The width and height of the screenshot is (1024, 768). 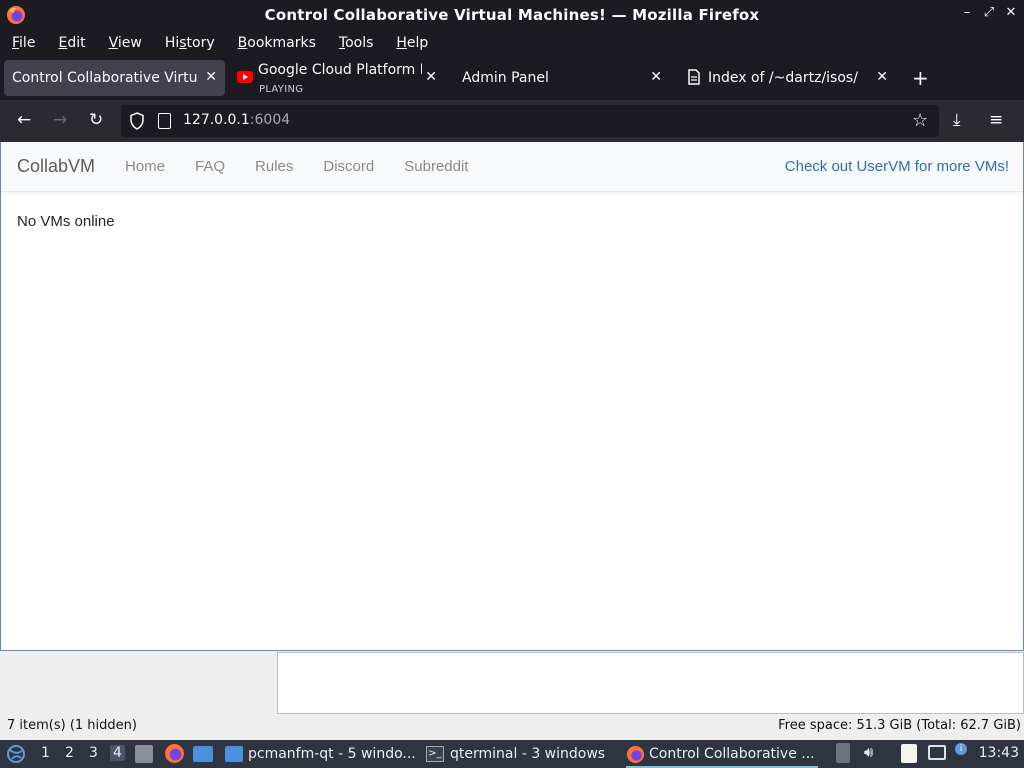 What do you see at coordinates (635, 754) in the screenshot?
I see `firefox-icon` at bounding box center [635, 754].